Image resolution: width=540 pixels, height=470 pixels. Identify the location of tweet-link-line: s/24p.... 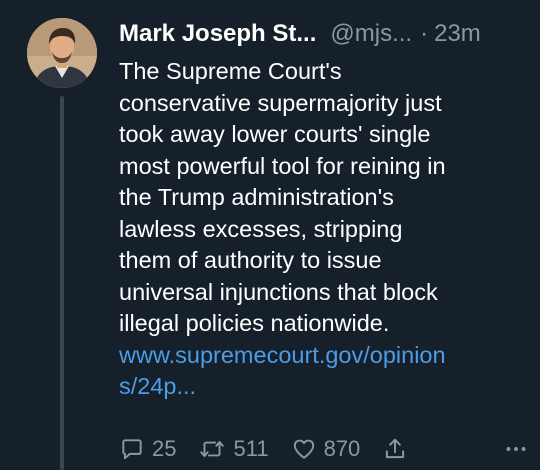
(158, 386).